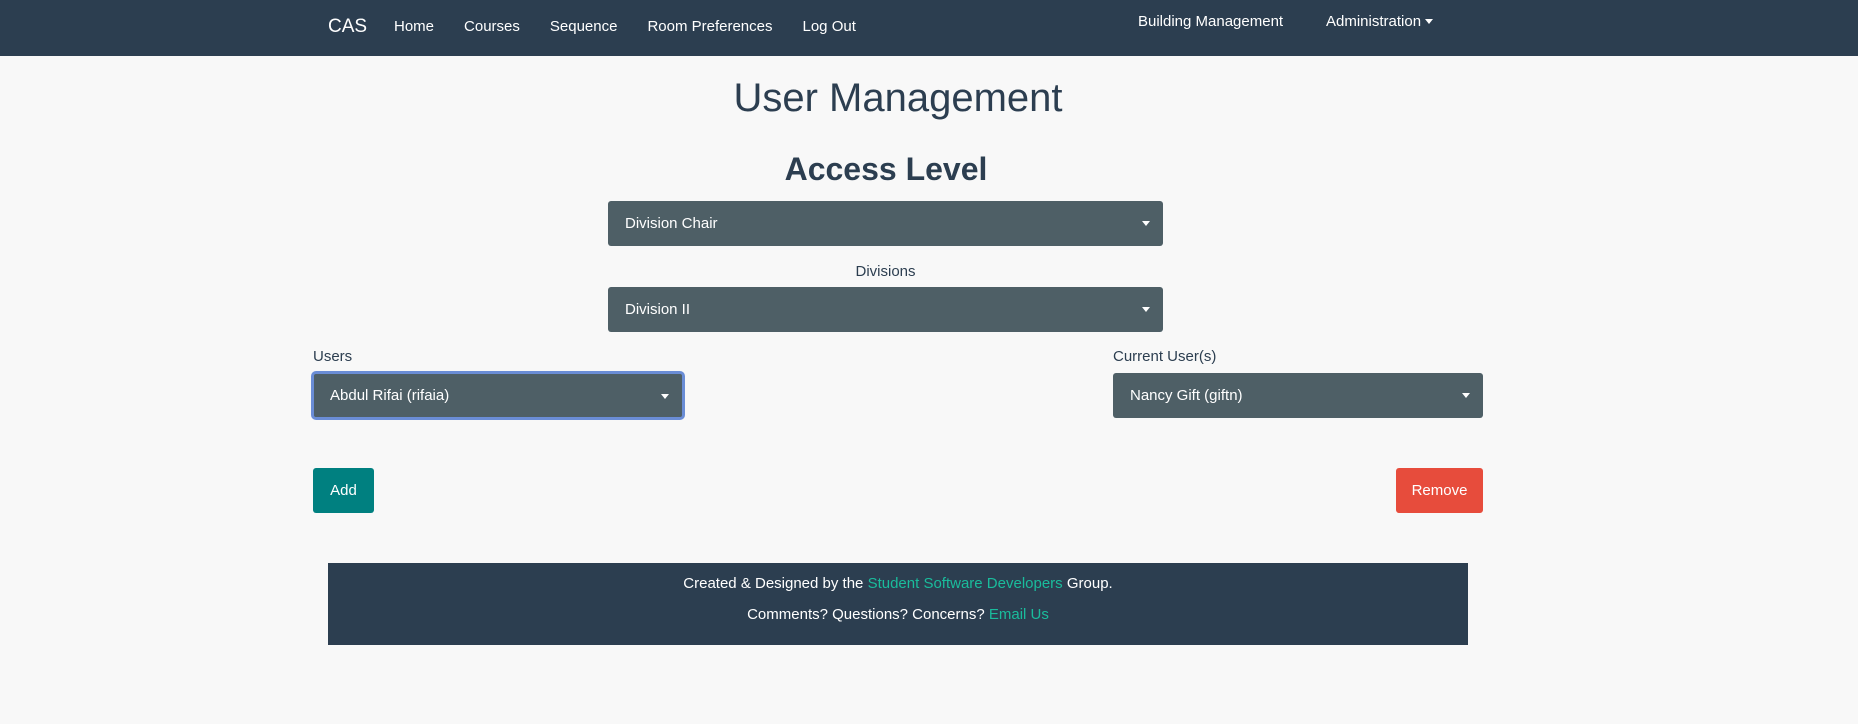 This screenshot has height=724, width=1858. I want to click on footer-contact-prefix: Comments? Questions? Concerns?, so click(868, 614).